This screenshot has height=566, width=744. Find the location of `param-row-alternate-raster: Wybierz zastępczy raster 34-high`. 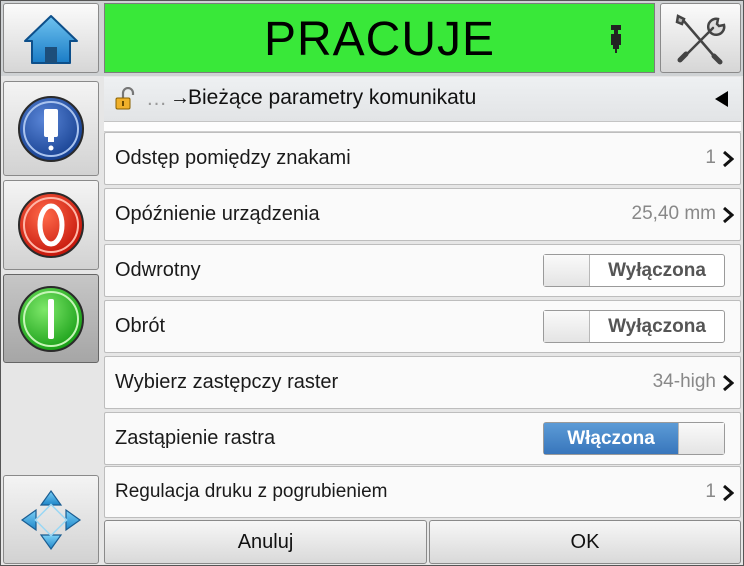

param-row-alternate-raster: Wybierz zastępczy raster 34-high is located at coordinates (422, 382).